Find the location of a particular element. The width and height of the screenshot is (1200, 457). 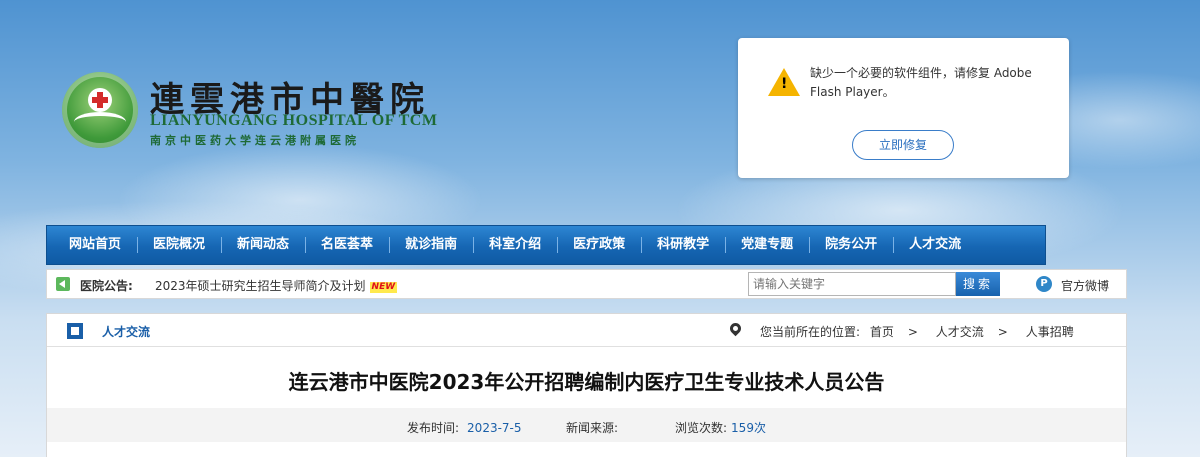

hospital-emblem-icon is located at coordinates (100, 110).